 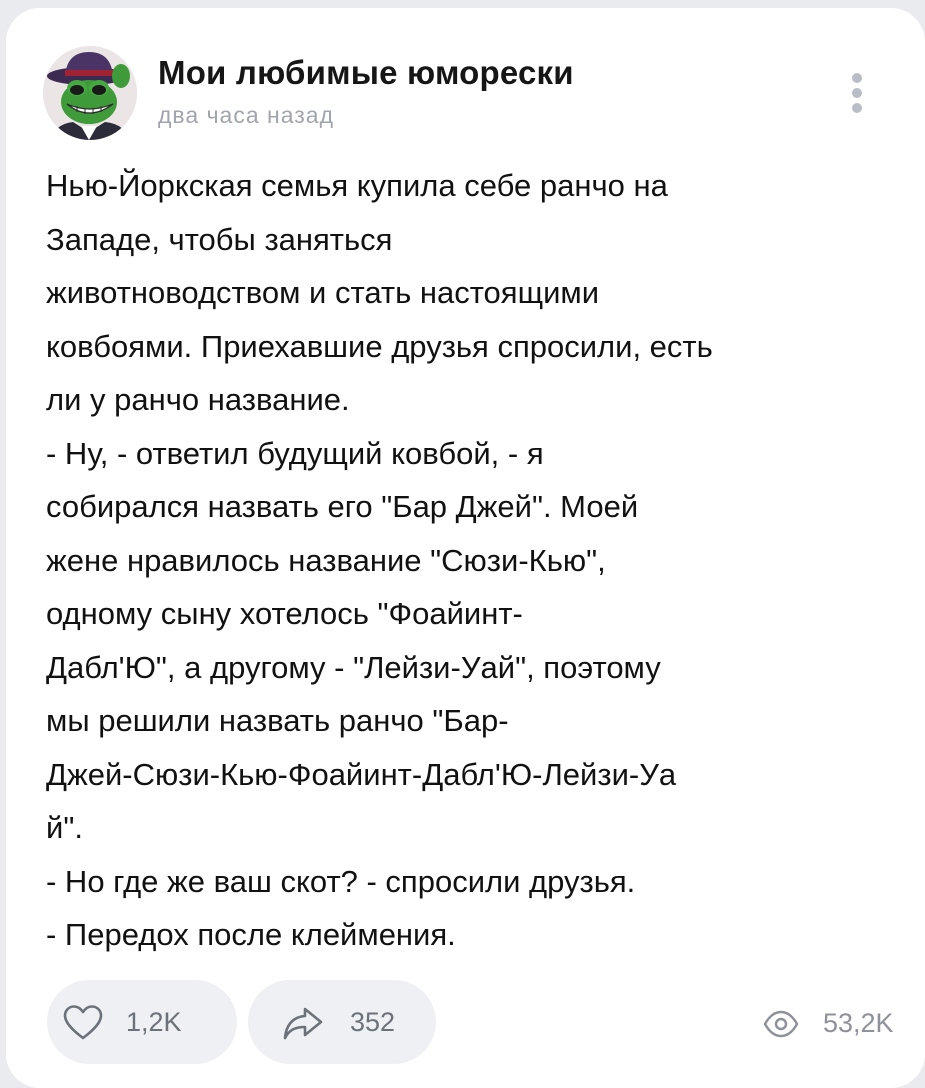 What do you see at coordinates (198, 399) in the screenshot?
I see `post-text-line: ли у ранчо название.` at bounding box center [198, 399].